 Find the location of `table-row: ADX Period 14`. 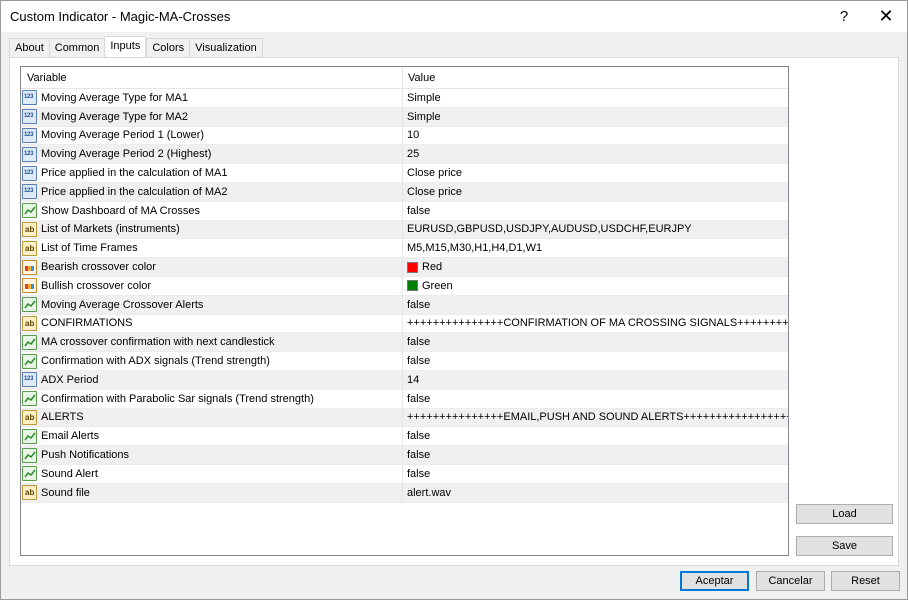

table-row: ADX Period 14 is located at coordinates (404, 380).